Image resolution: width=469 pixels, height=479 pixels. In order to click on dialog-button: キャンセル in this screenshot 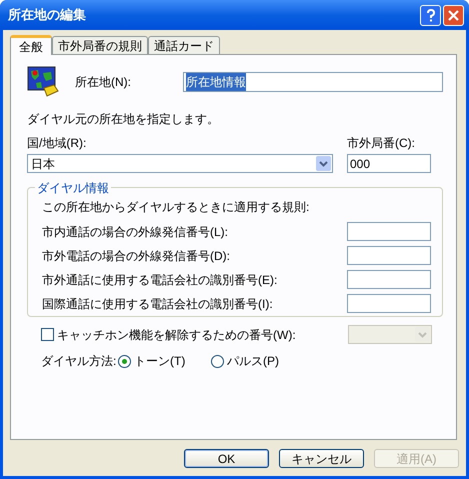, I will do `click(321, 458)`.